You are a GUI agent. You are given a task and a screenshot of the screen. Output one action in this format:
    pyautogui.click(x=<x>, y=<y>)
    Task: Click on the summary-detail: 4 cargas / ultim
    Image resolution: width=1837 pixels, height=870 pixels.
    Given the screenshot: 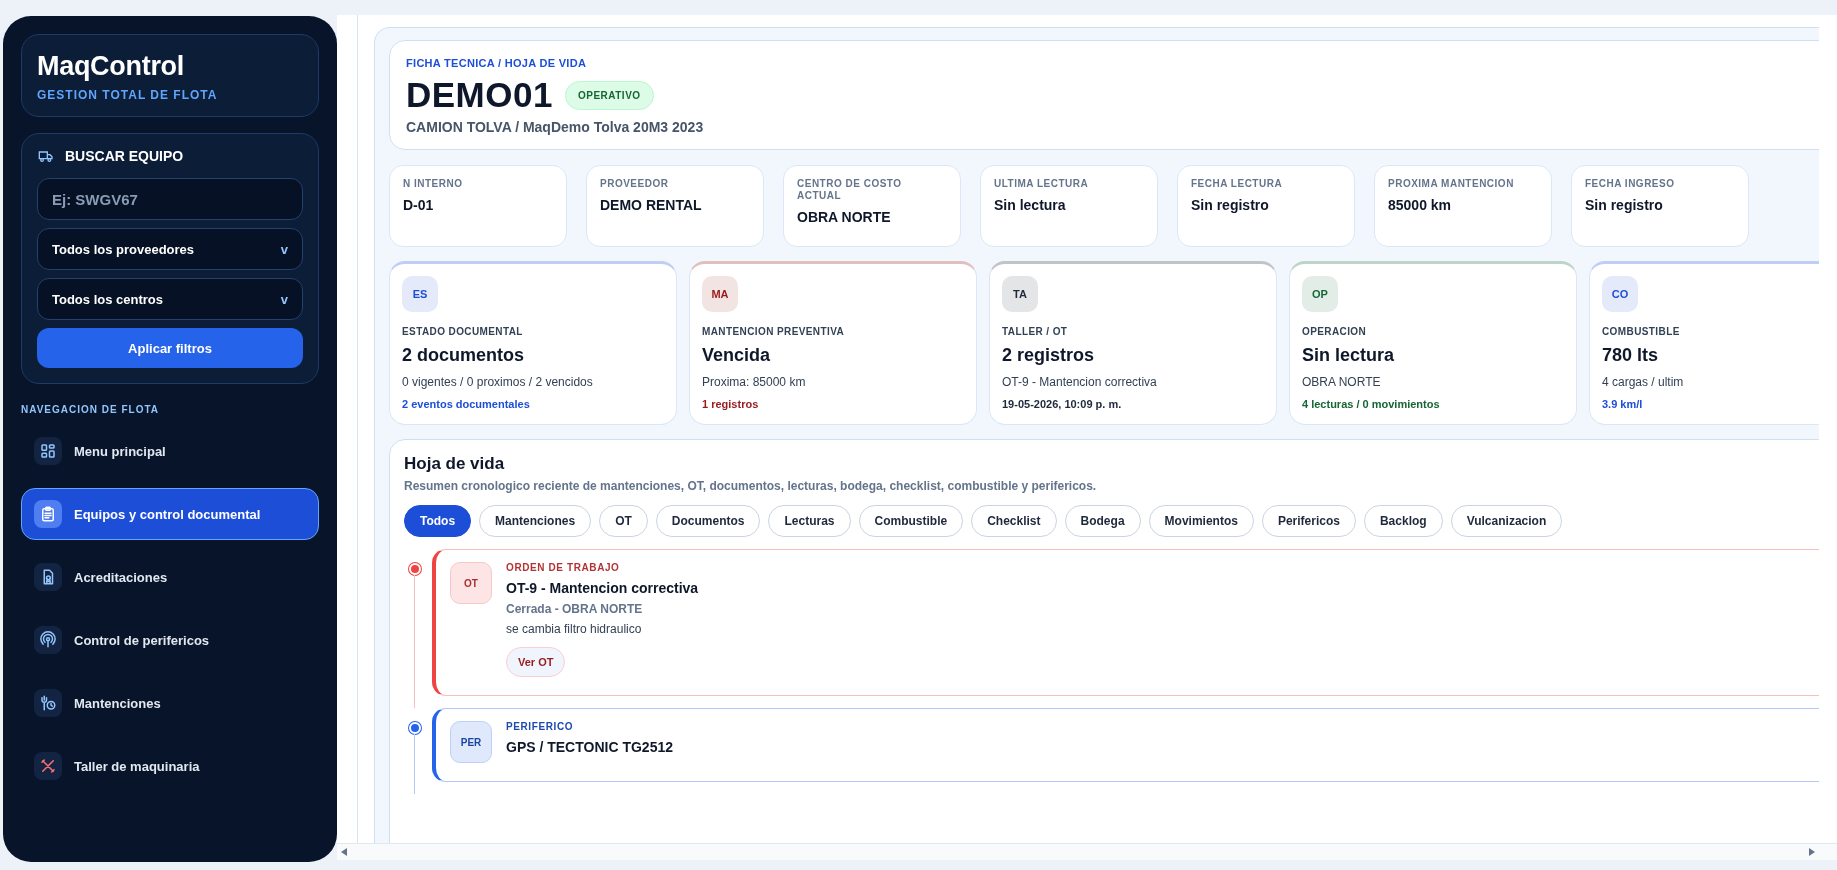 What is the action you would take?
    pyautogui.click(x=1643, y=382)
    